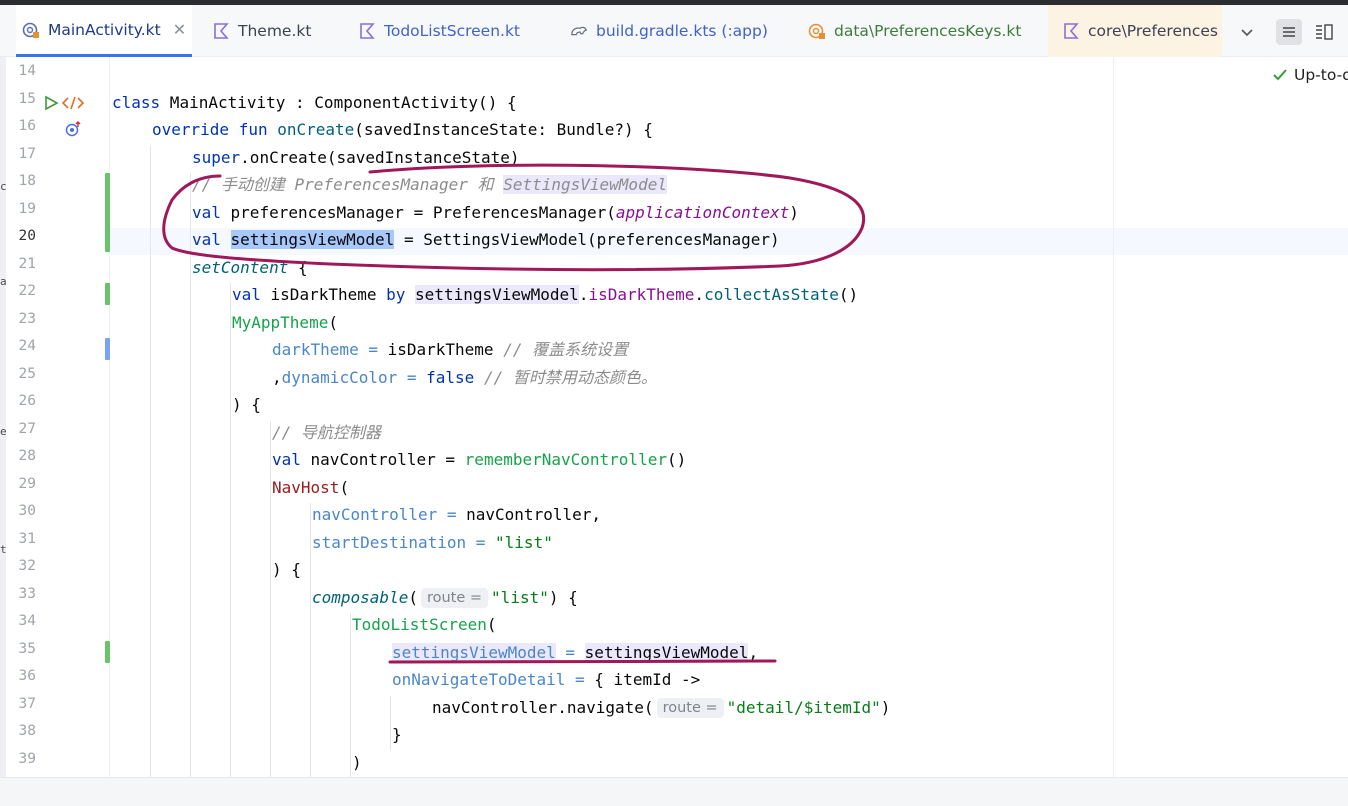 This screenshot has width=1348, height=806. Describe the element at coordinates (399, 542) in the screenshot. I see `code-token: startDestination =` at that location.